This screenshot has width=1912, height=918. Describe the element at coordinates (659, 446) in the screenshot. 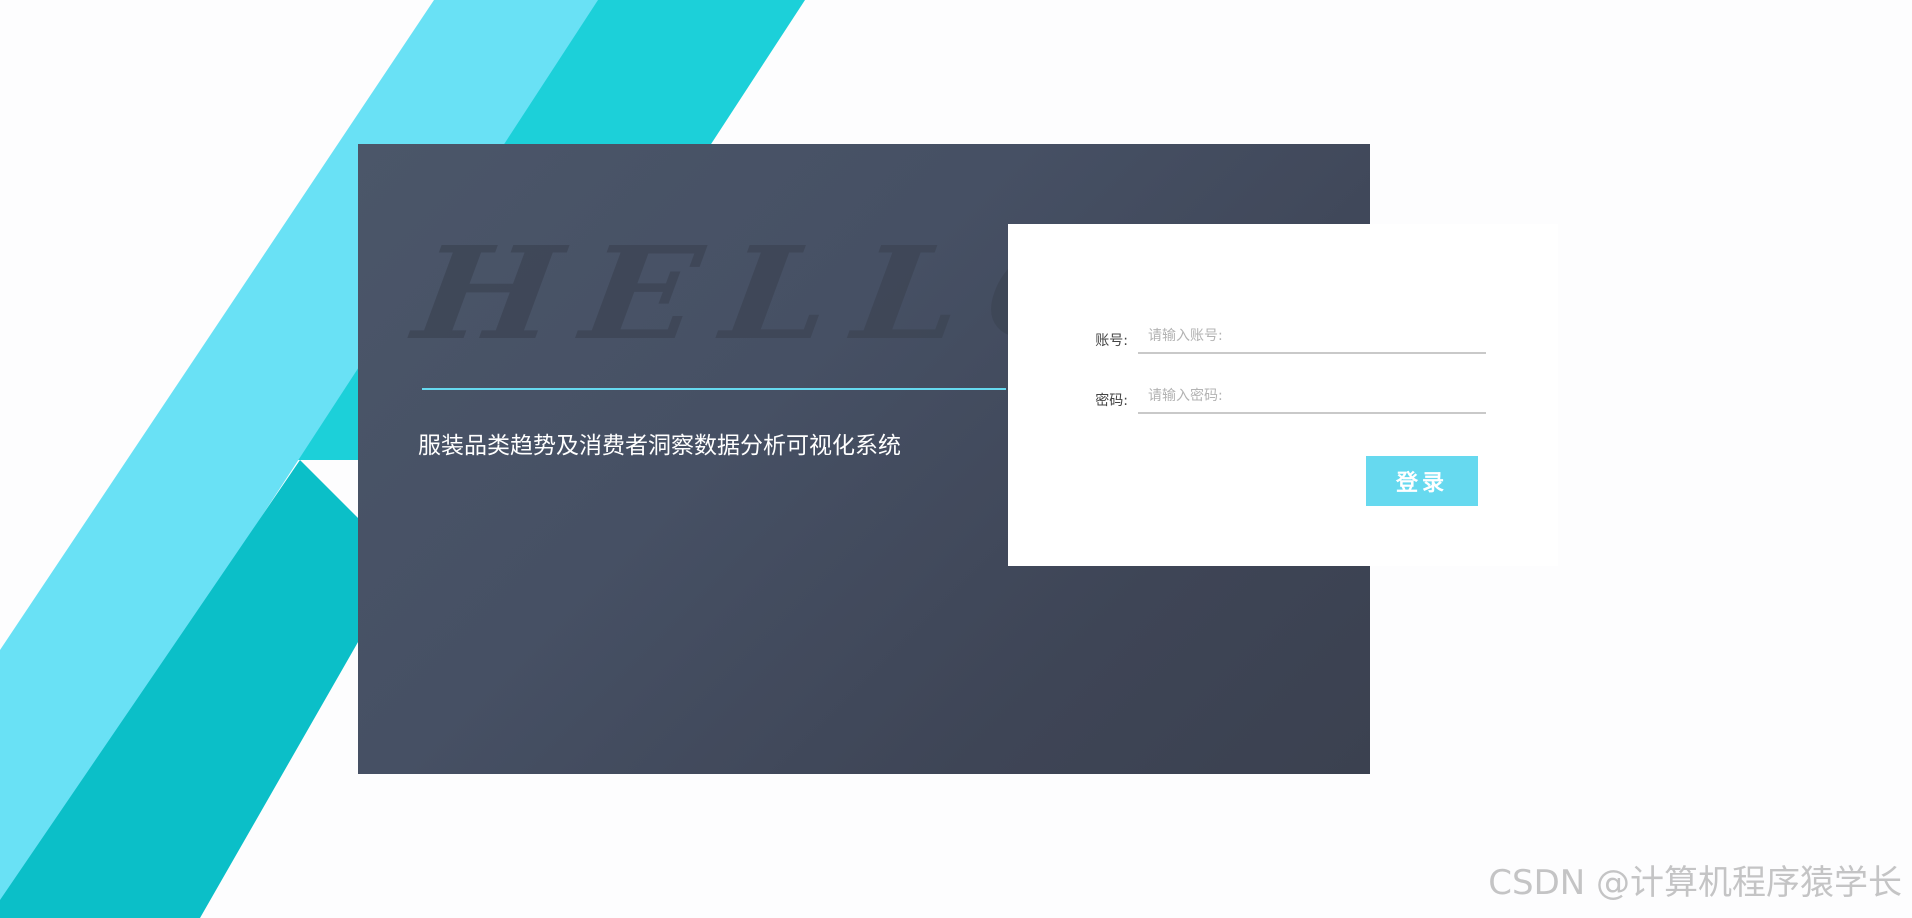

I see `system-title: 服装品类趋势及消费者洞察数据分析可视化系统` at that location.